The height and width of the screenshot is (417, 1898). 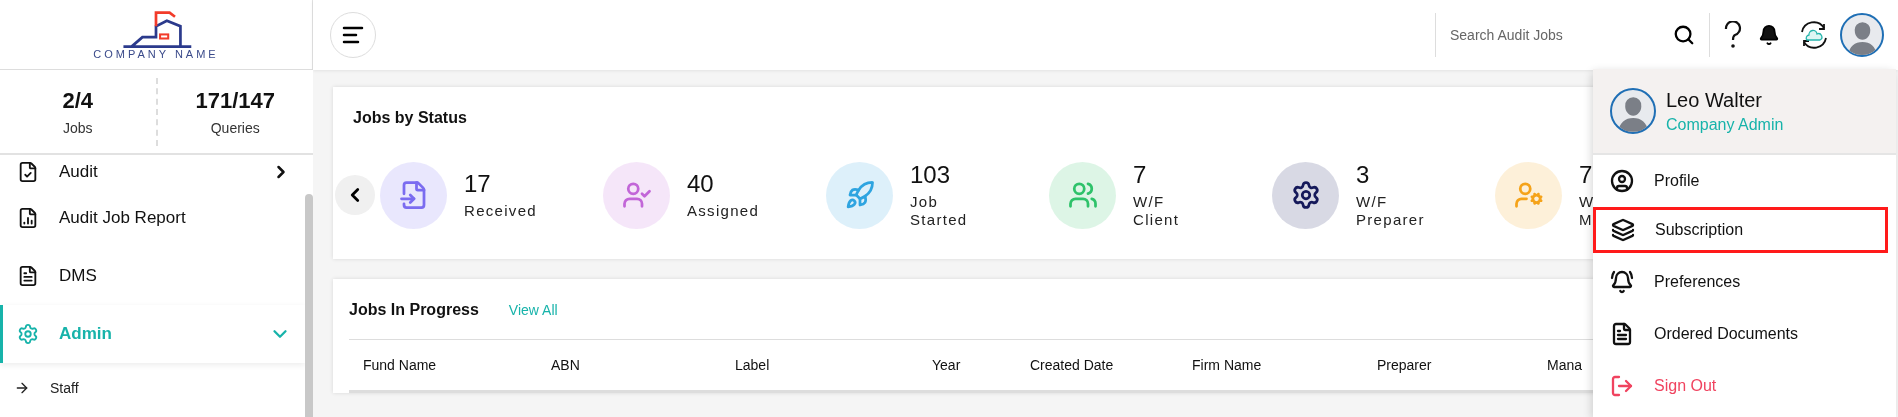 What do you see at coordinates (152, 172) in the screenshot?
I see `sidebar-item: Audit` at bounding box center [152, 172].